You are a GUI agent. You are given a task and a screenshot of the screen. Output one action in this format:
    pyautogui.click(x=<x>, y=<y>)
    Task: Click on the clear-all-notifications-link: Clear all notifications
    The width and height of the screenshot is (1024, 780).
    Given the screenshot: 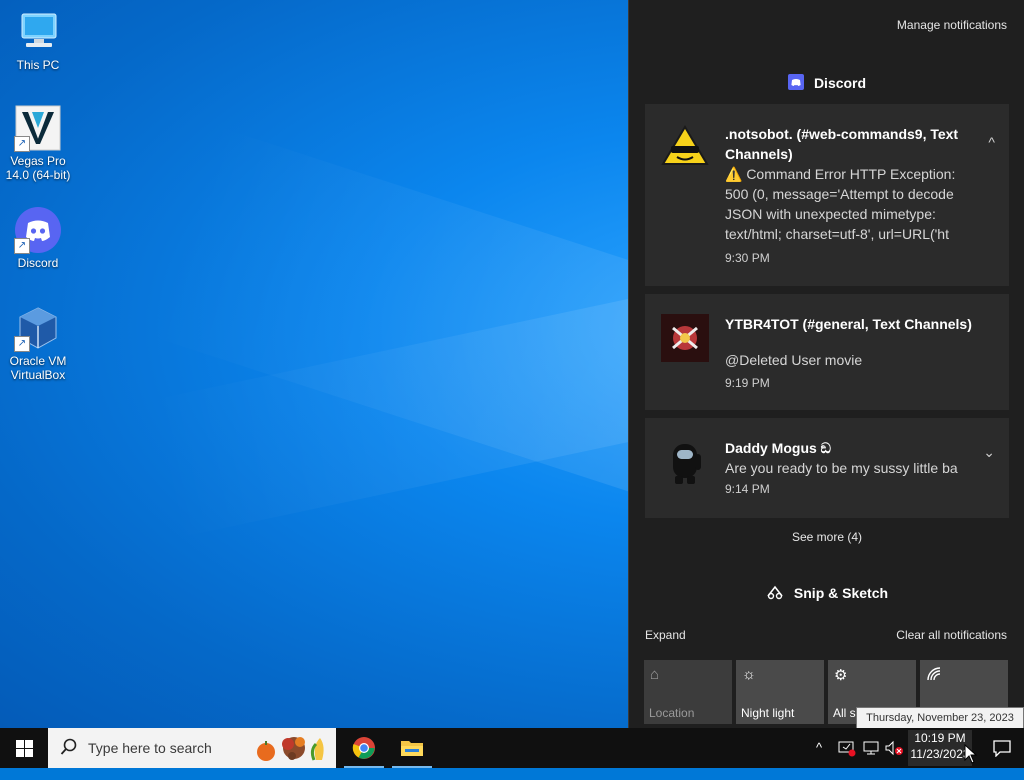 What is the action you would take?
    pyautogui.click(x=951, y=635)
    